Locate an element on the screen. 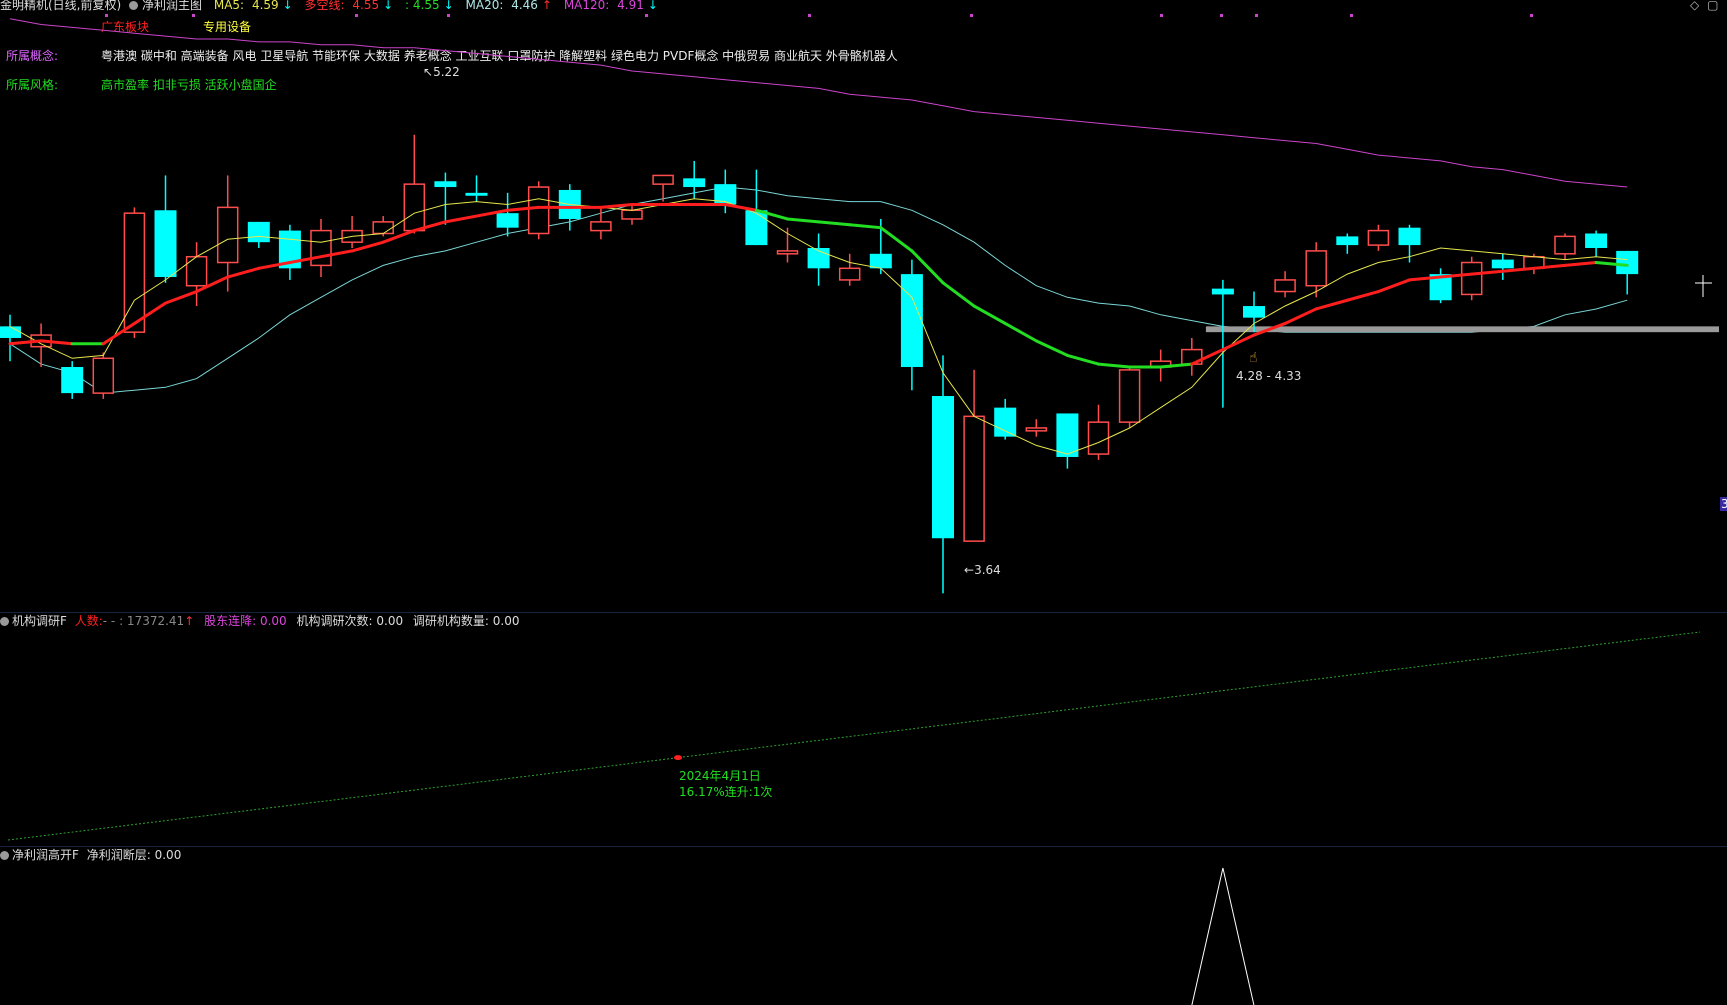 The width and height of the screenshot is (1727, 1005). panel3-p1: 净利润断层: 0.00 is located at coordinates (134, 855).